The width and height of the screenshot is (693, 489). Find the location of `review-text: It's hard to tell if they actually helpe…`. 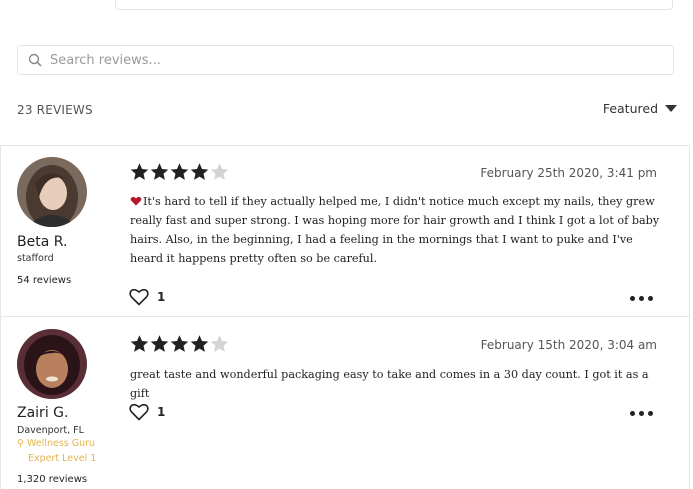

review-text: It's hard to tell if they actually helpe… is located at coordinates (395, 230).